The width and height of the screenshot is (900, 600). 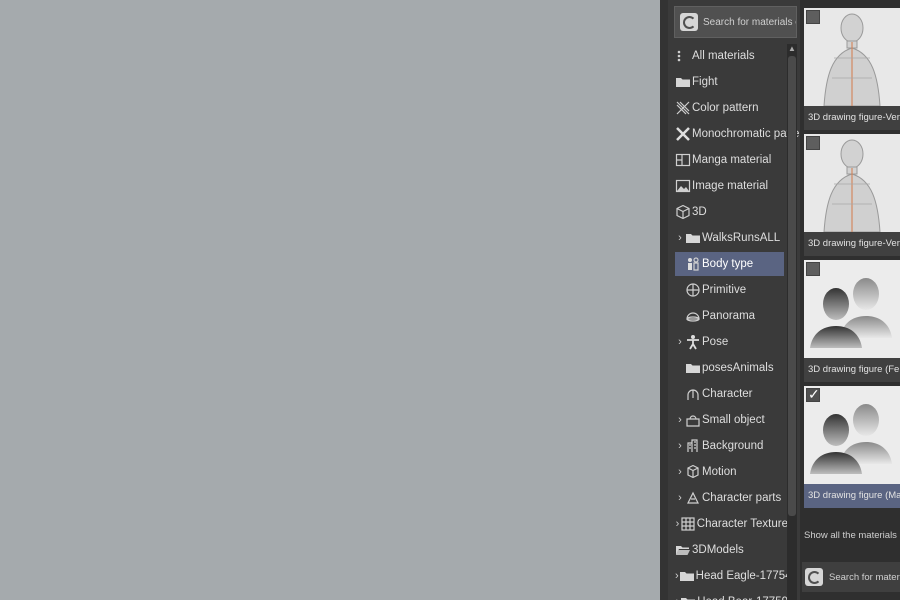 What do you see at coordinates (746, 134) in the screenshot?
I see `tree-item-label: Monochromatic patte` at bounding box center [746, 134].